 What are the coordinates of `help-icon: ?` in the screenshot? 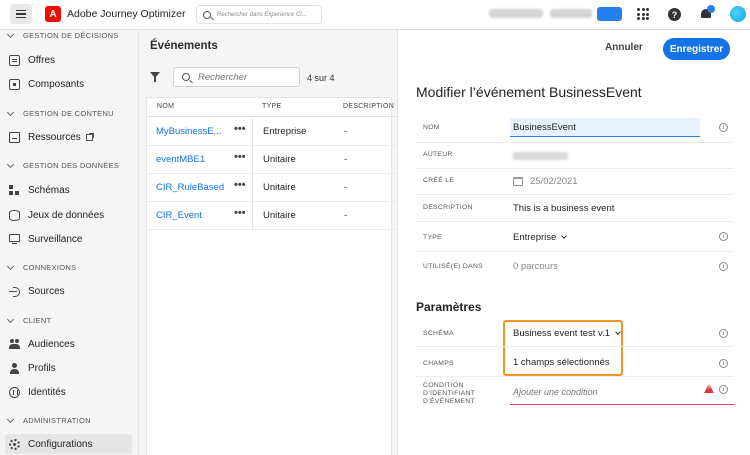 It's located at (674, 14).